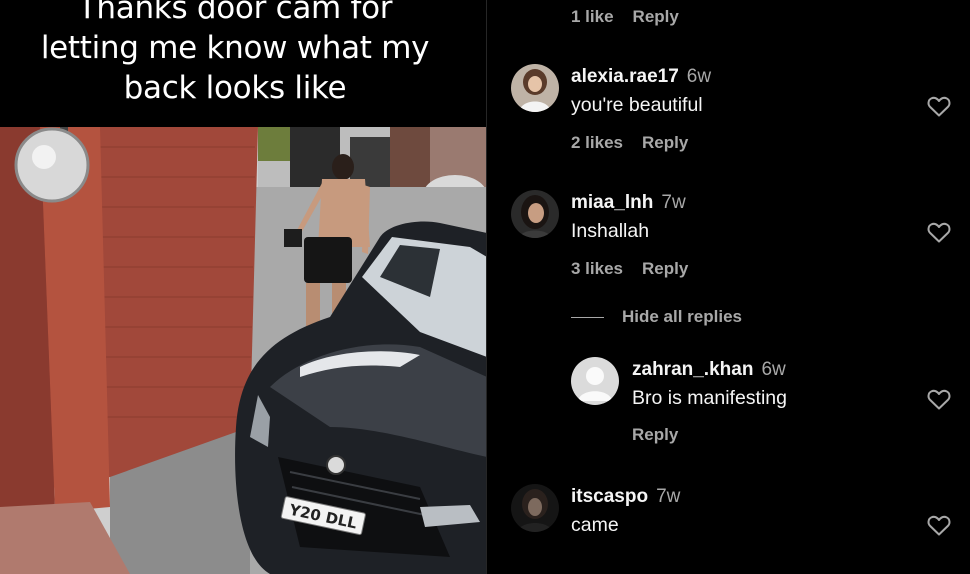 This screenshot has height=574, width=970. Describe the element at coordinates (587, 317) in the screenshot. I see `replies-divider-line` at that location.